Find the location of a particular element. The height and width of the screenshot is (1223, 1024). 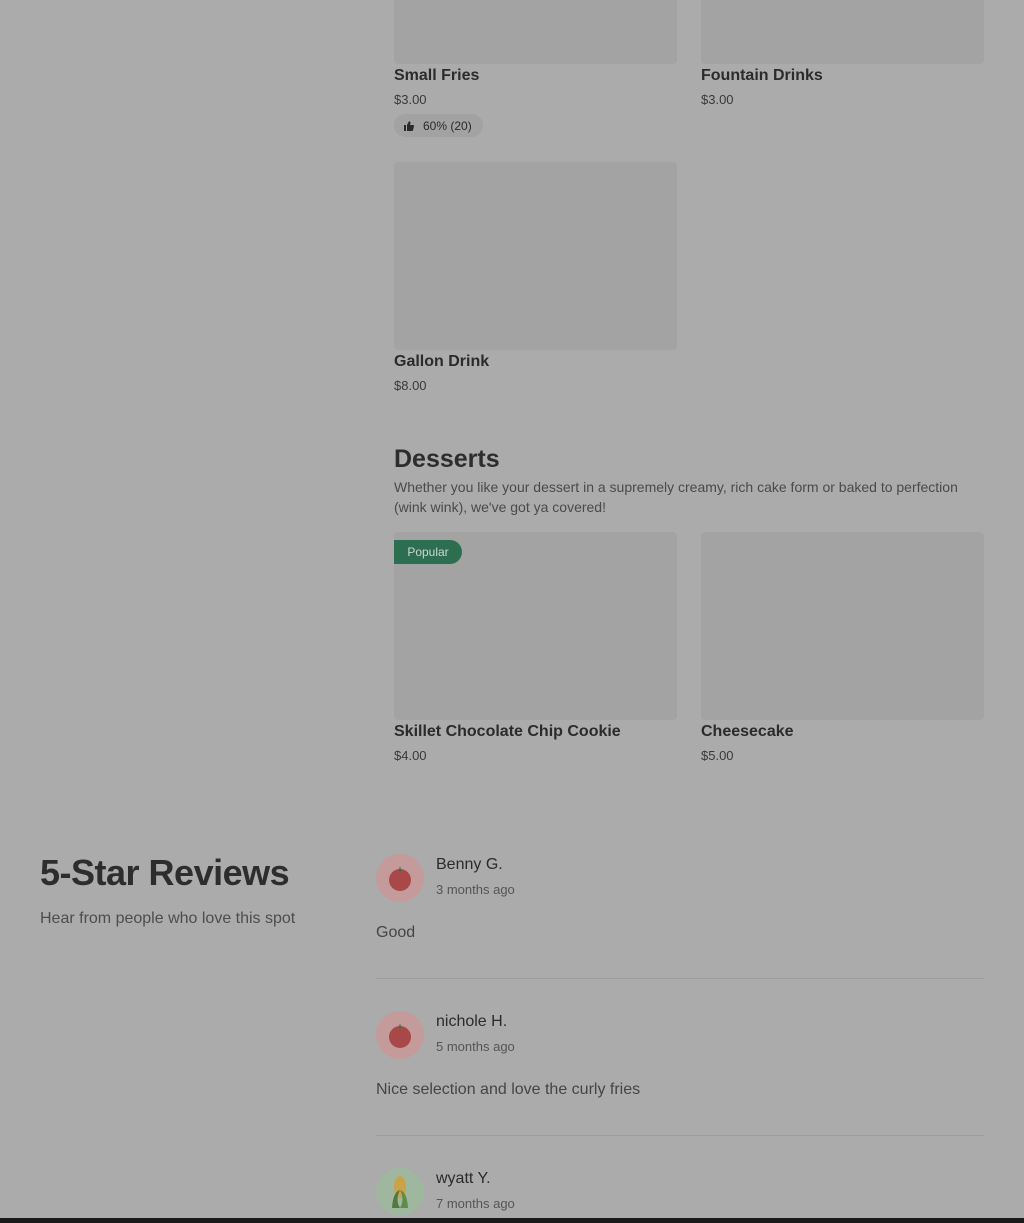

small-fries-price: $3.00 is located at coordinates (410, 99).